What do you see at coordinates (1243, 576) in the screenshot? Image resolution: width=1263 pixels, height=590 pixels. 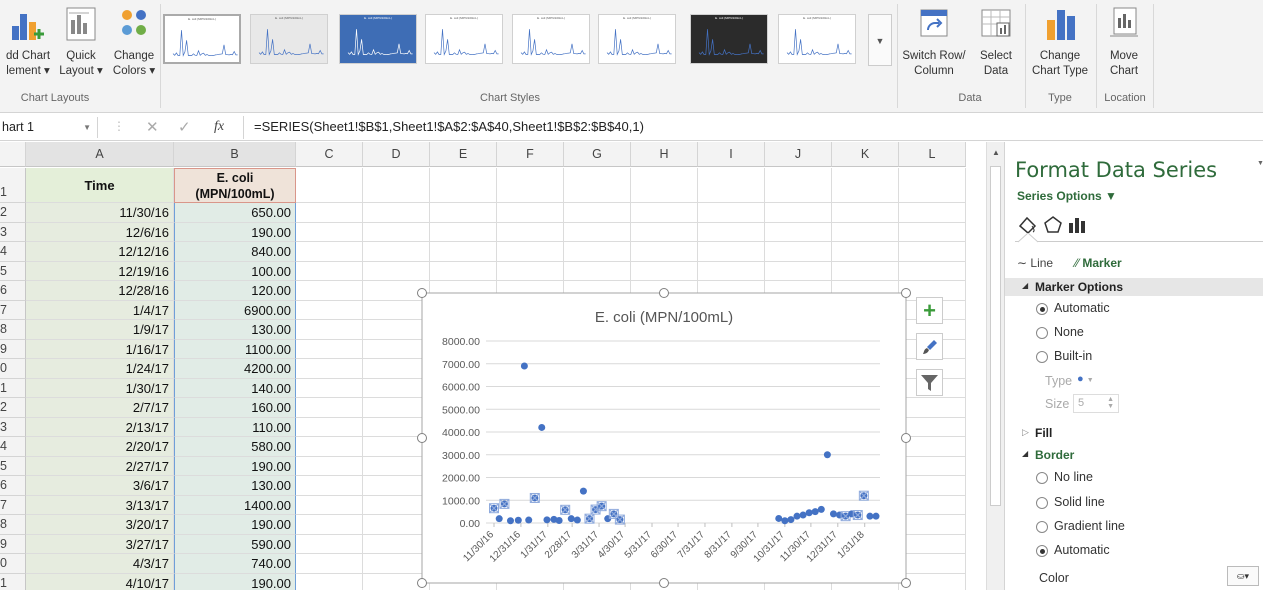 I see `color-picker-button: ⛀▾` at bounding box center [1243, 576].